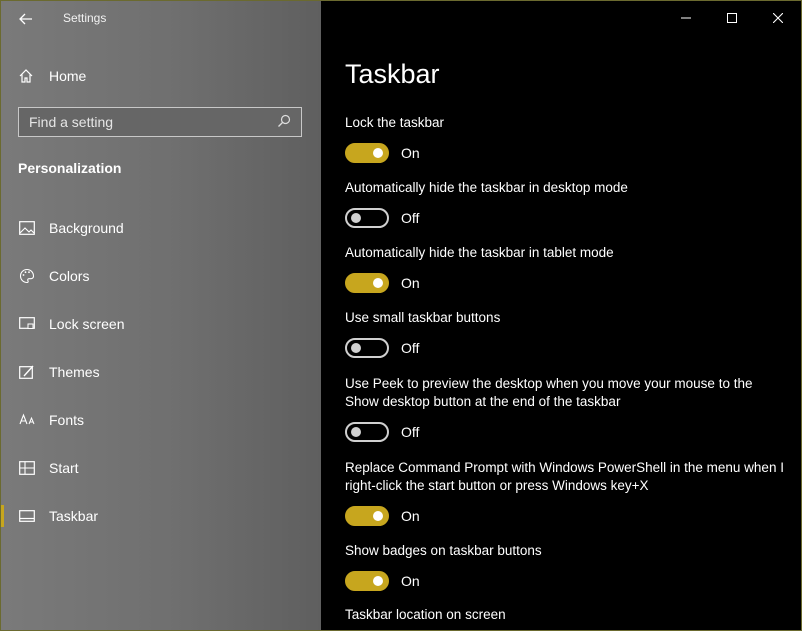 The image size is (802, 631). Describe the element at coordinates (27, 372) in the screenshot. I see `themes-icon` at that location.